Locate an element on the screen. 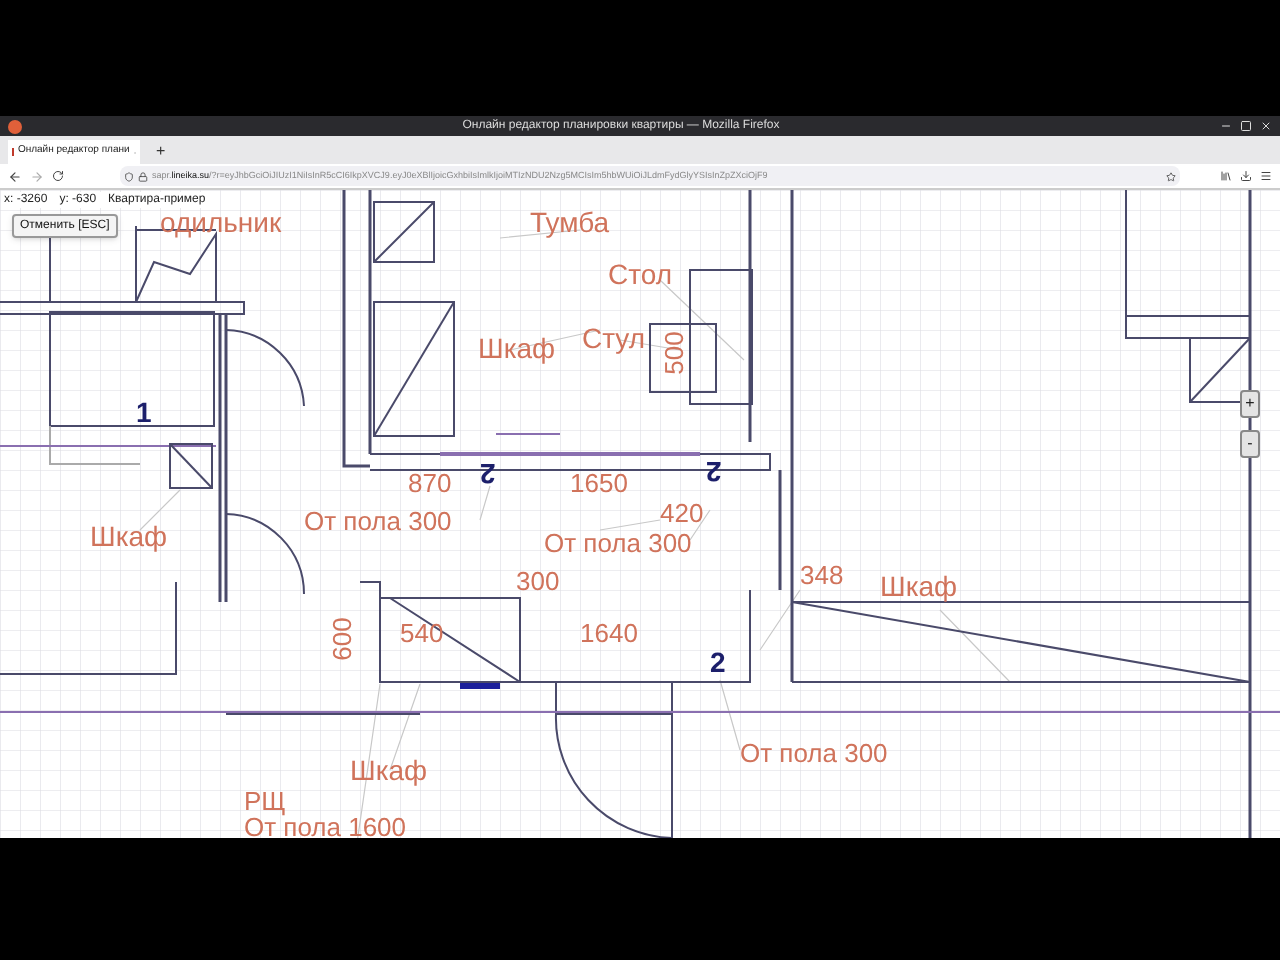  dimension-label: 500 is located at coordinates (673, 353).